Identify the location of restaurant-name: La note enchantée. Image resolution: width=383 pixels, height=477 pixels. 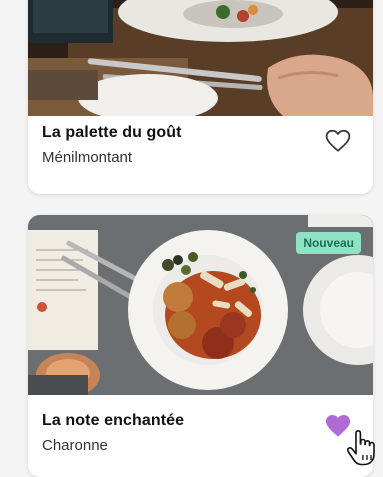
(113, 420).